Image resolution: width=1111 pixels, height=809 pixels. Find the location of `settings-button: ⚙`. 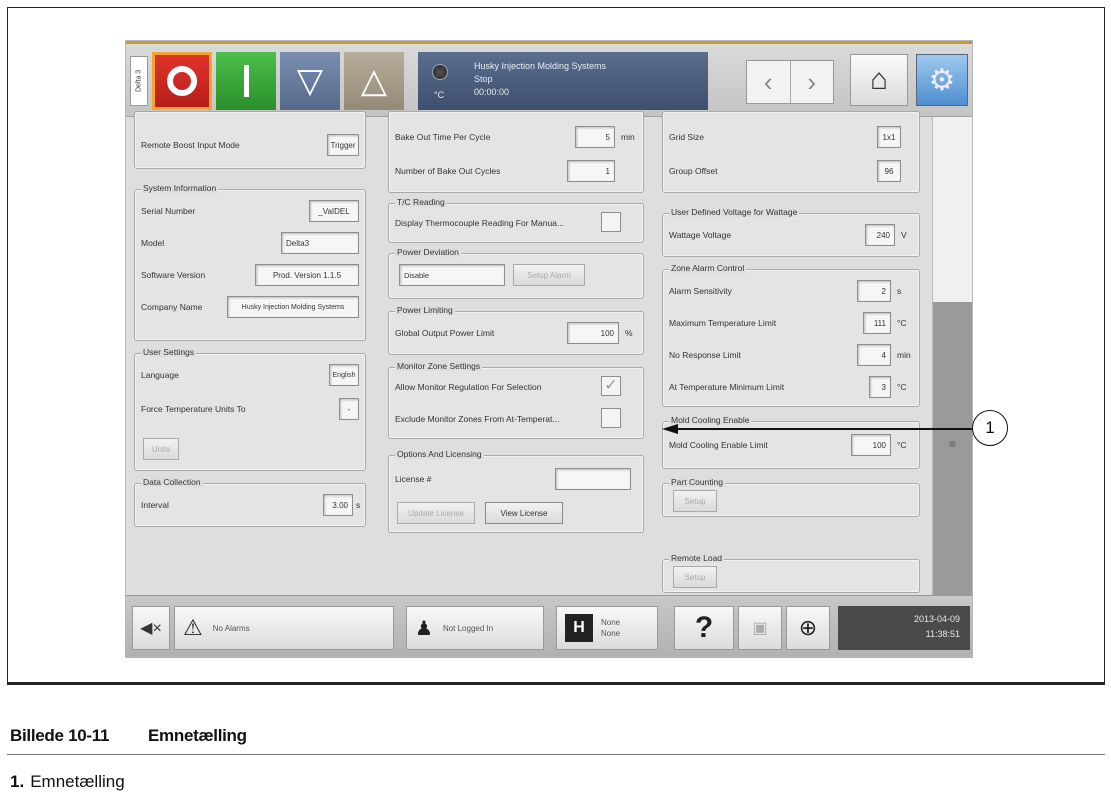

settings-button: ⚙ is located at coordinates (942, 80).